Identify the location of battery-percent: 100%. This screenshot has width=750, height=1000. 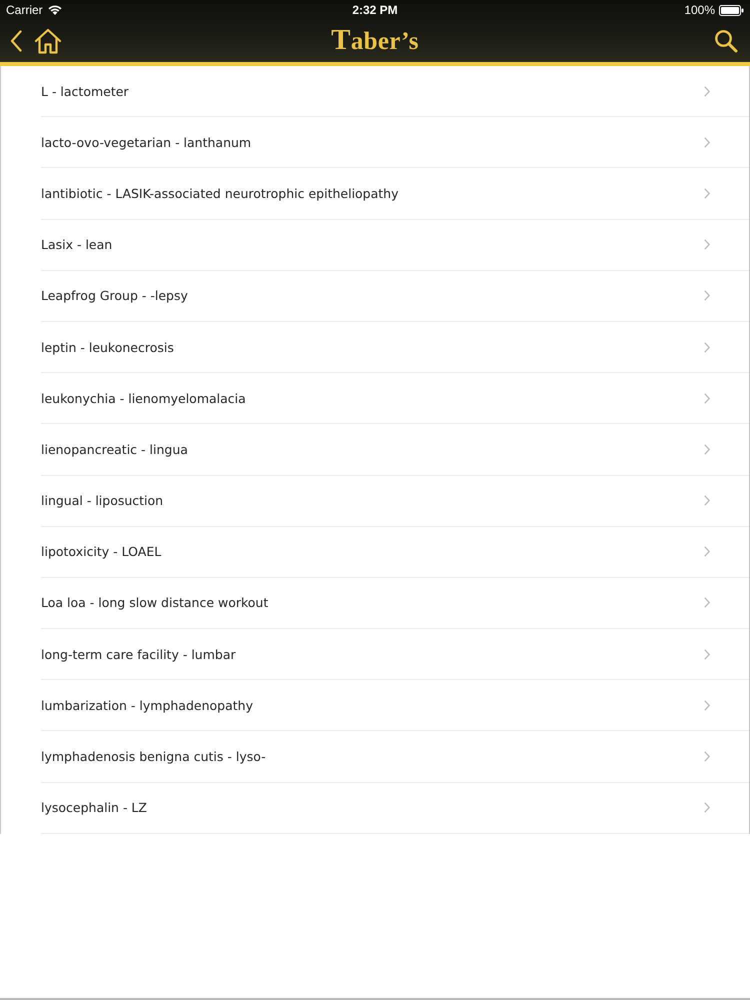
(700, 10).